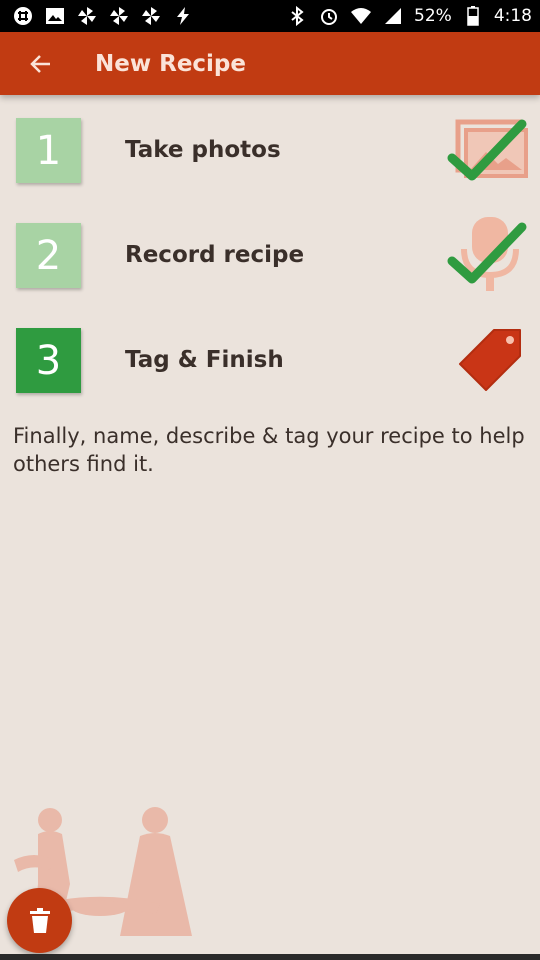 The image size is (540, 960). Describe the element at coordinates (48, 150) in the screenshot. I see `step-number-badge: 1` at that location.